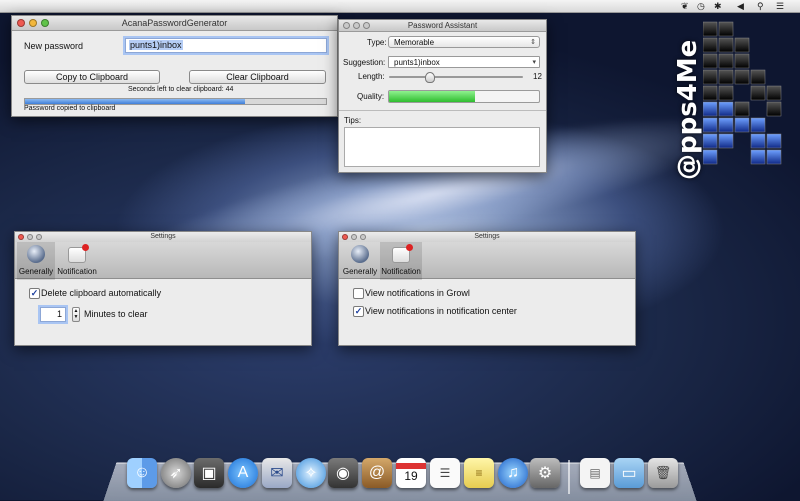 The image size is (800, 501). Describe the element at coordinates (534, 62) in the screenshot. I see `chevron-down-icon: ▾` at that location.